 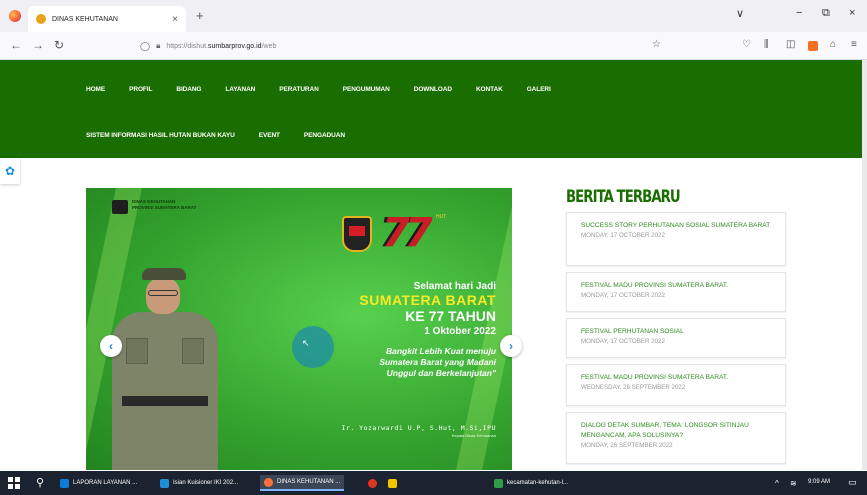 I want to click on bookmark-star-icon: ☆, so click(x=656, y=44).